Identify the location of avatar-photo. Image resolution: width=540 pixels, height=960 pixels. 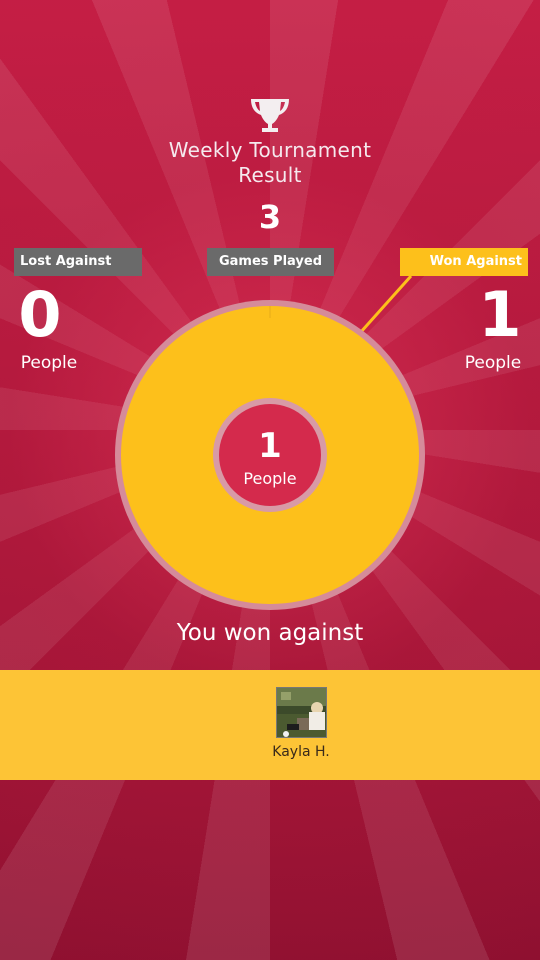
(301, 712).